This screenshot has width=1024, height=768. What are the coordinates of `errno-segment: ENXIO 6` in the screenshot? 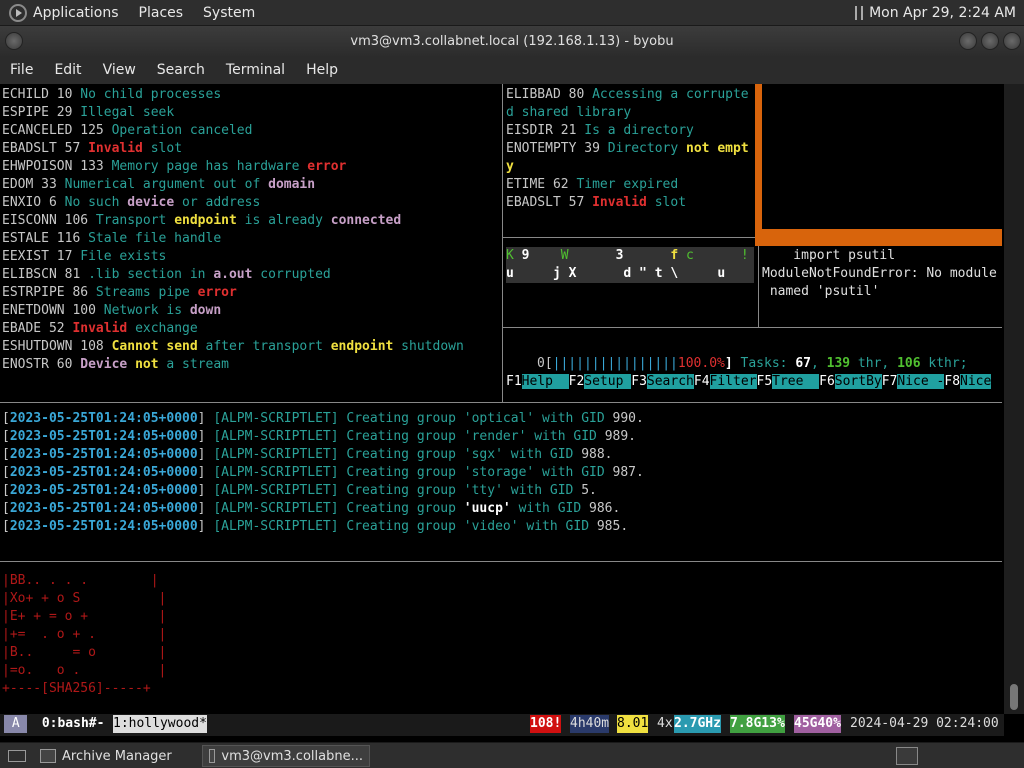 It's located at (33, 202).